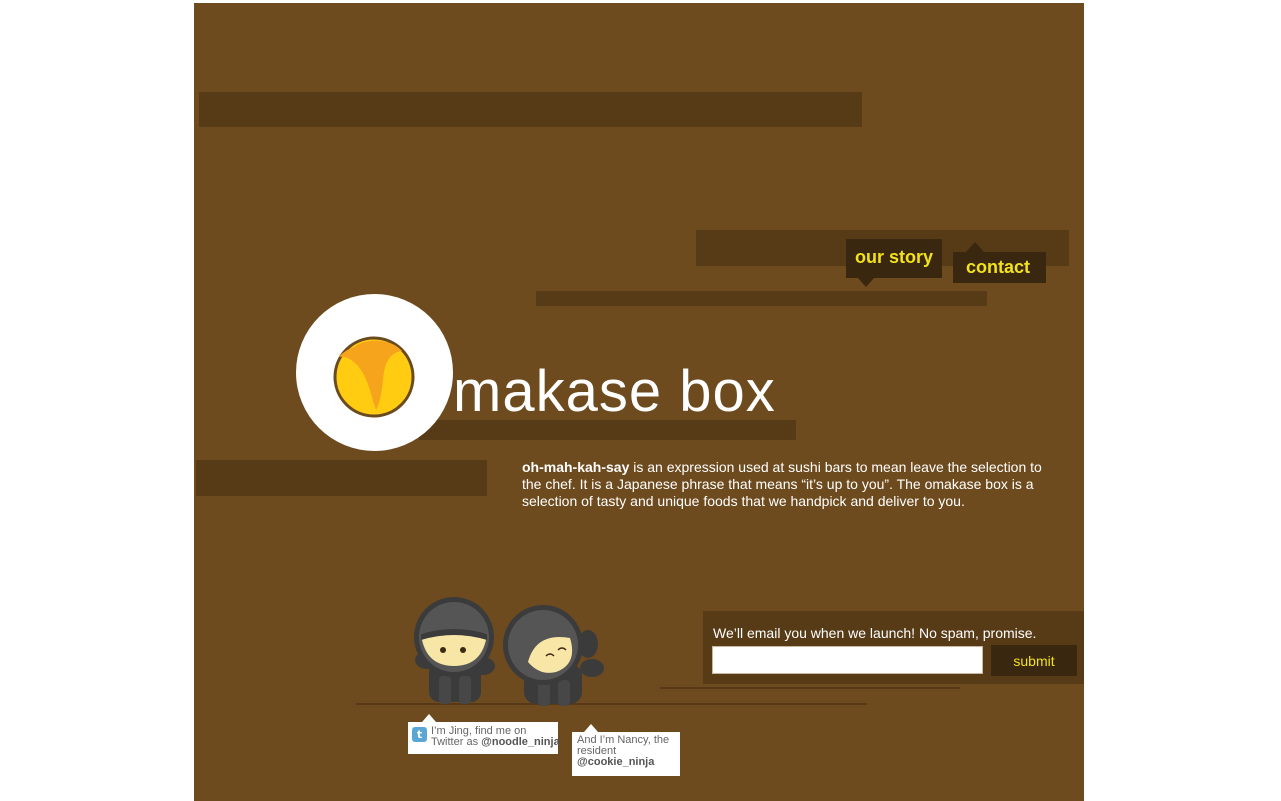  What do you see at coordinates (429, 718) in the screenshot?
I see `bubble-jing-pointer` at bounding box center [429, 718].